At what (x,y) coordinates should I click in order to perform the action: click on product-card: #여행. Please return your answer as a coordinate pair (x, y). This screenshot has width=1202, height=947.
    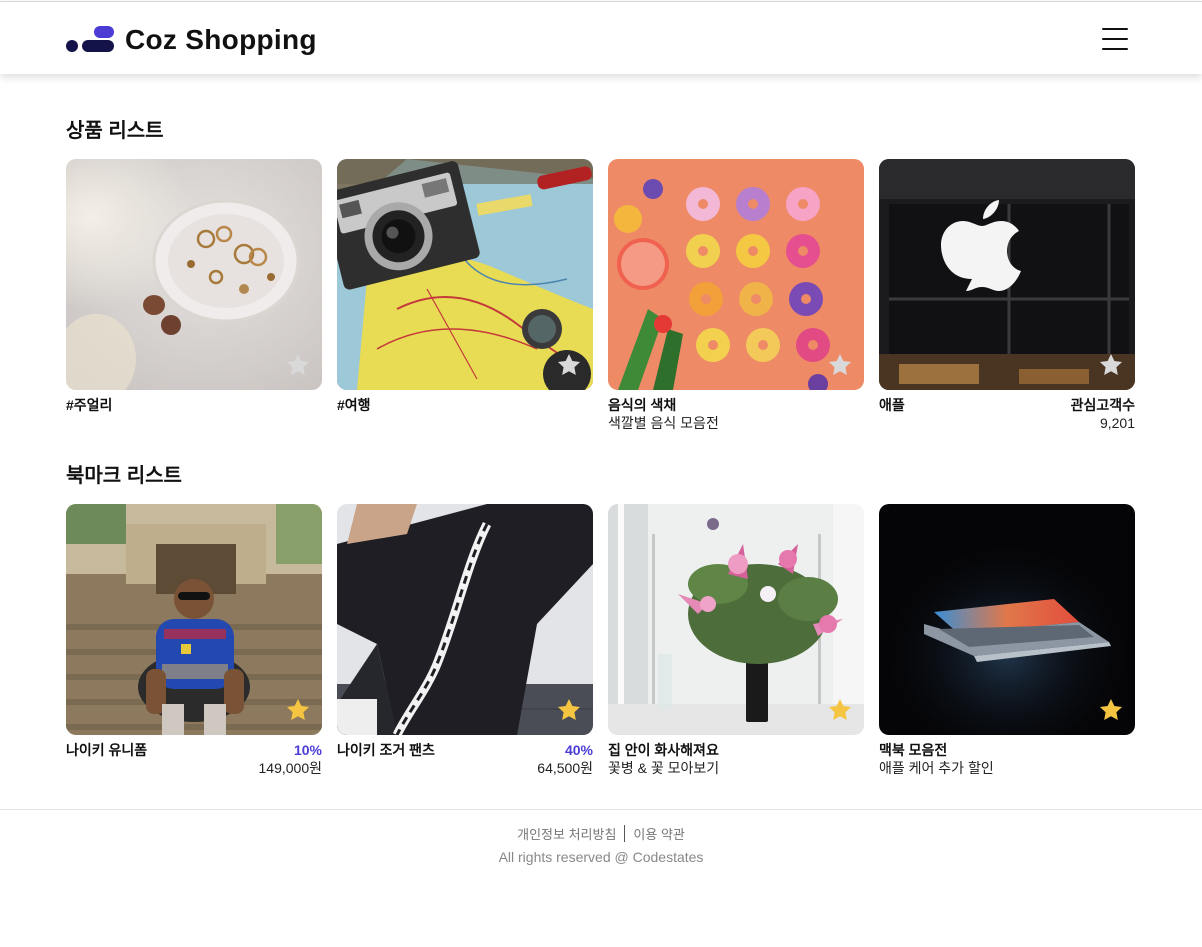
    Looking at the image, I should click on (465, 295).